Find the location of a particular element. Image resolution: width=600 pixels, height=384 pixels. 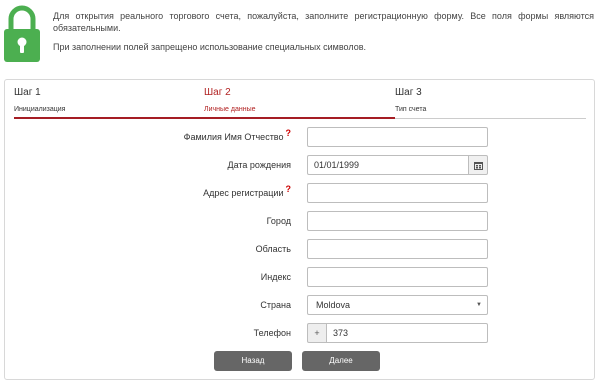

full-name-input is located at coordinates (397, 137).